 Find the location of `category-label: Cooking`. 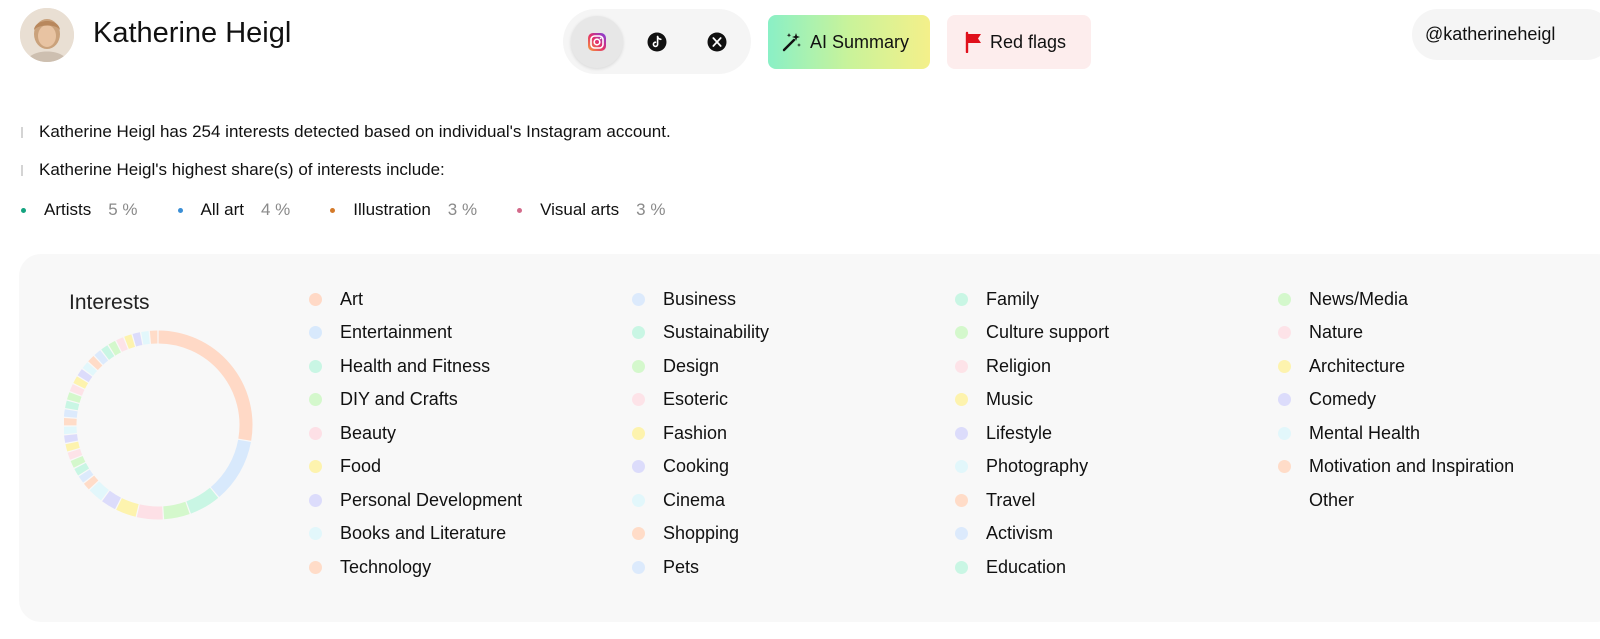

category-label: Cooking is located at coordinates (696, 466).